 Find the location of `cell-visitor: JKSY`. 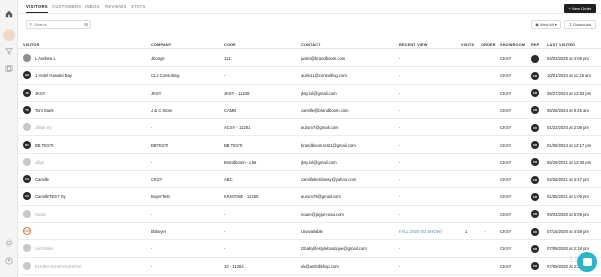

cell-visitor: JKSY is located at coordinates (40, 93).